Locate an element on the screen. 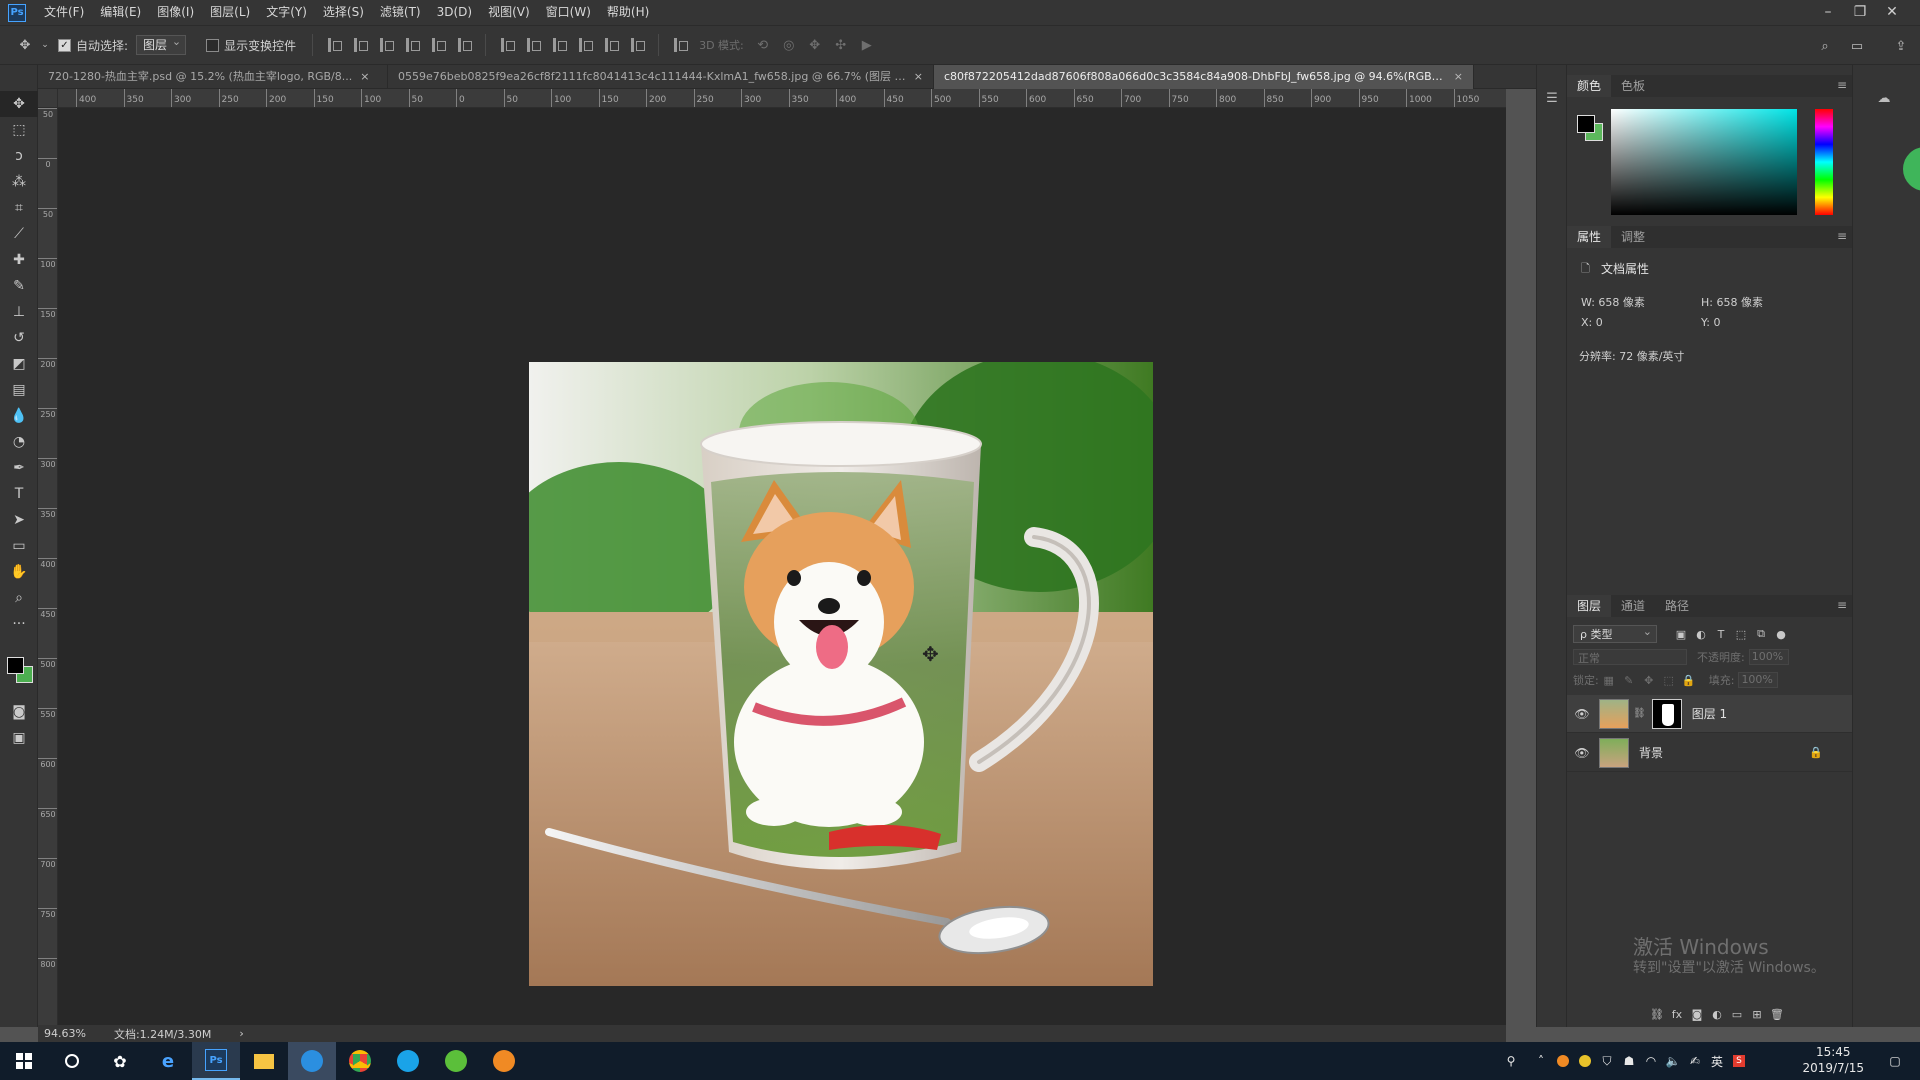 This screenshot has width=1920, height=1080. menu-type: 文字(Y) is located at coordinates (286, 12).